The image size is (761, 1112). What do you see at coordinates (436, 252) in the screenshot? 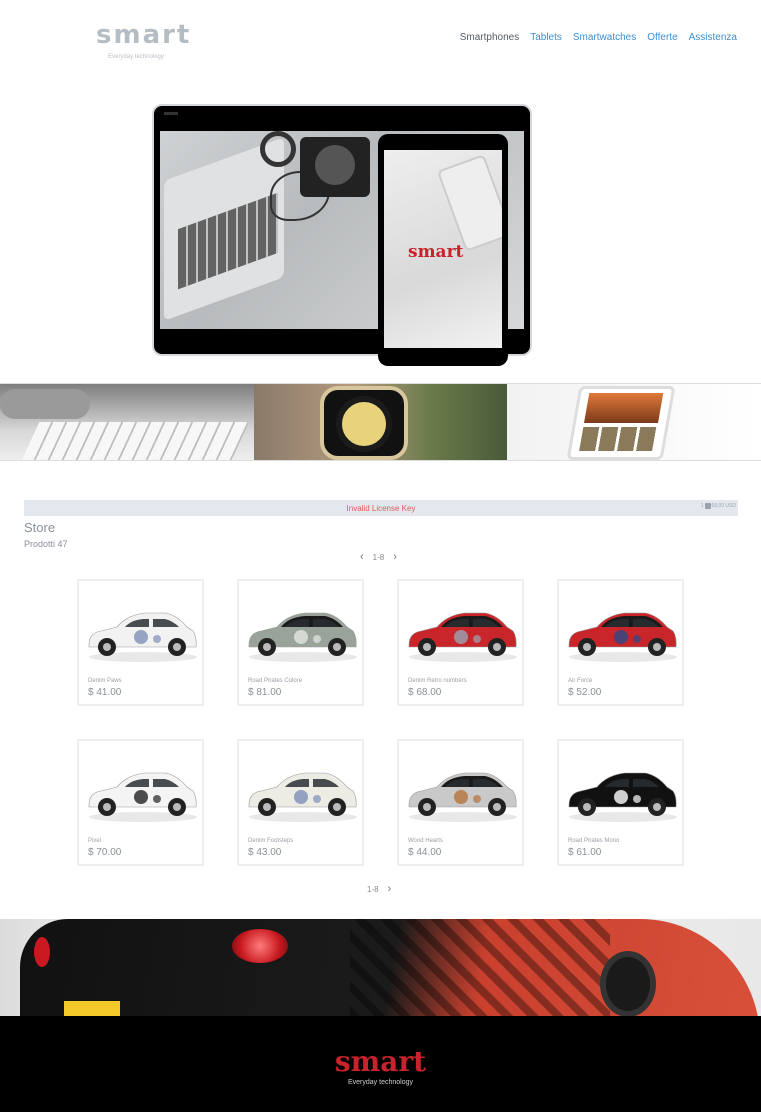
I see `tablet-logo: smart` at bounding box center [436, 252].